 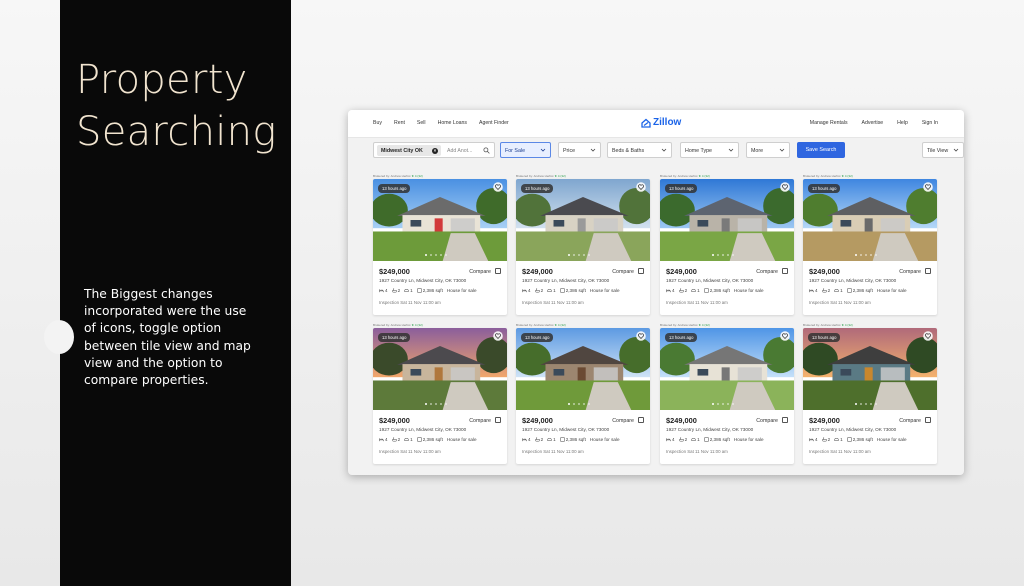 I want to click on beds-baths-dropdown: Beds & Baths, so click(x=639, y=150).